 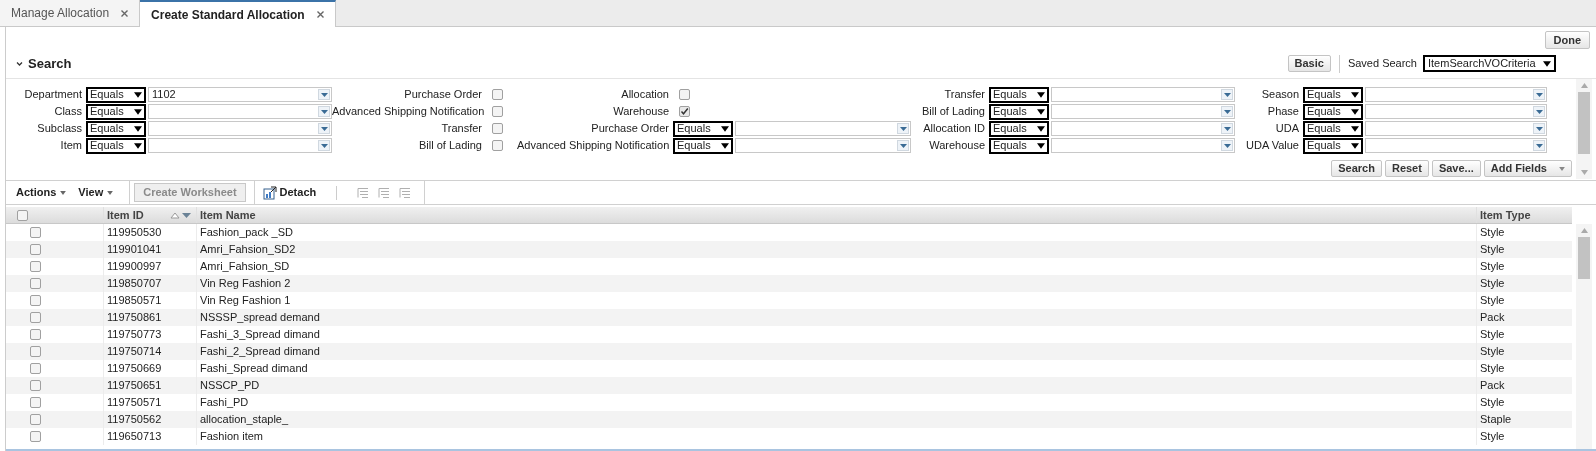 What do you see at coordinates (1272, 146) in the screenshot?
I see `field-label: UDA Value` at bounding box center [1272, 146].